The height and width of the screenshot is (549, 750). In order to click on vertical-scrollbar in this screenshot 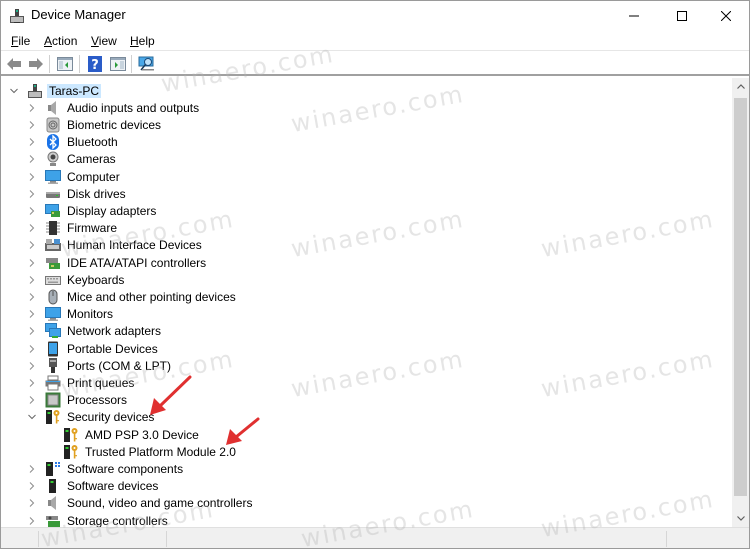, I will do `click(740, 302)`.